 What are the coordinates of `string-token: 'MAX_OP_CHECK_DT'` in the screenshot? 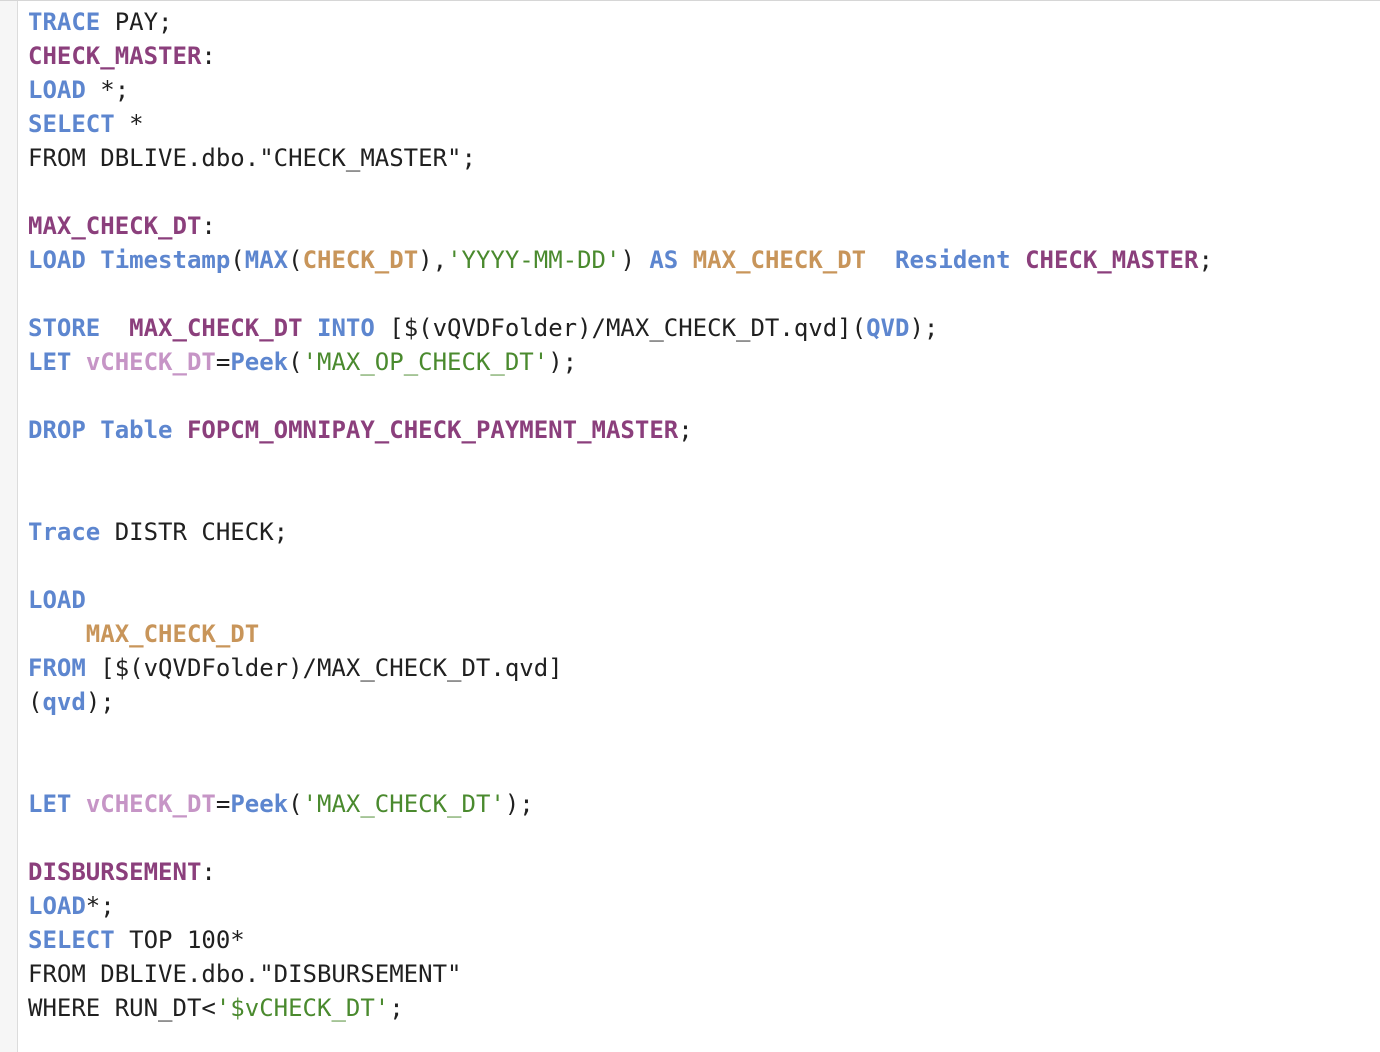 It's located at (425, 362).